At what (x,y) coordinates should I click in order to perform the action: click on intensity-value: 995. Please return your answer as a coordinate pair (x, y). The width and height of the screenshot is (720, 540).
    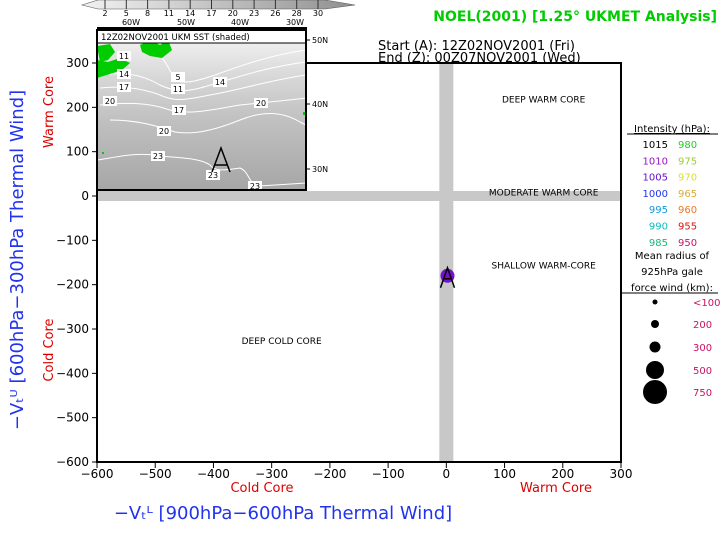
    Looking at the image, I should click on (658, 210).